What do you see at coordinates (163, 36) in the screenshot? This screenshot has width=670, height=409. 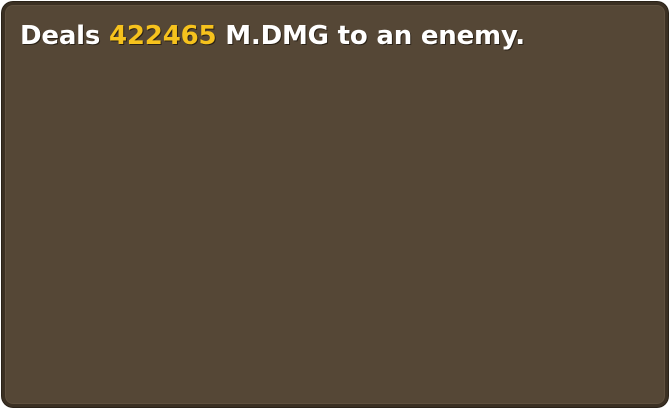 I see `damage-value: 422465` at bounding box center [163, 36].